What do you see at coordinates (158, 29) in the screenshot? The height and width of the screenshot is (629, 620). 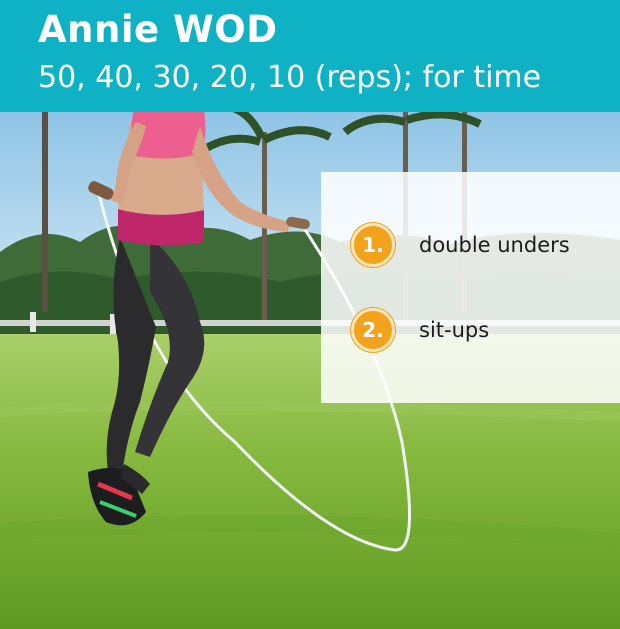 I see `workout-title: Annie WOD` at bounding box center [158, 29].